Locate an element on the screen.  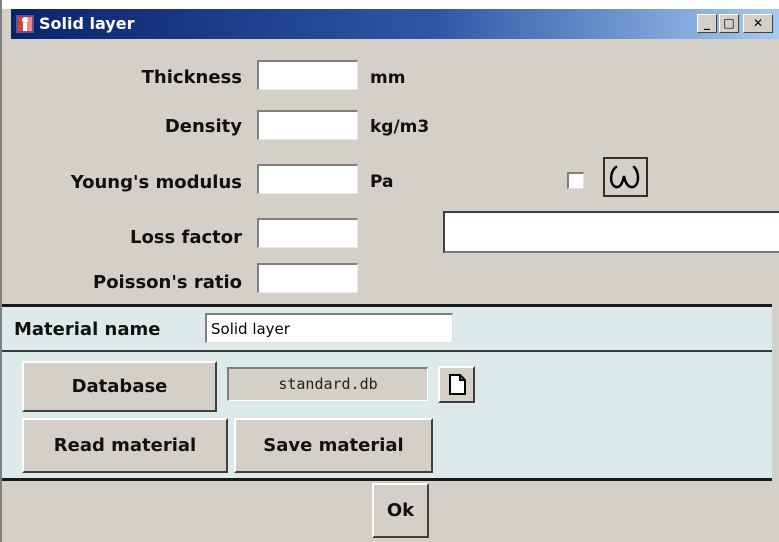
ok-button: Ok is located at coordinates (400, 510).